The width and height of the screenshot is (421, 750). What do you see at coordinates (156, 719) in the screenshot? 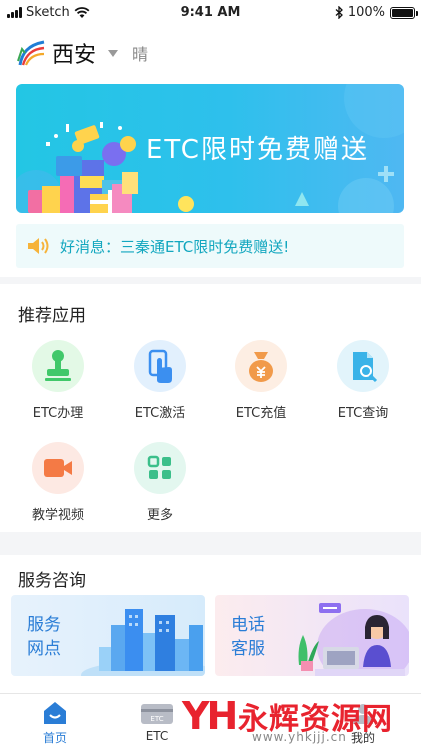
I see `svg-text: ETC` at bounding box center [156, 719].